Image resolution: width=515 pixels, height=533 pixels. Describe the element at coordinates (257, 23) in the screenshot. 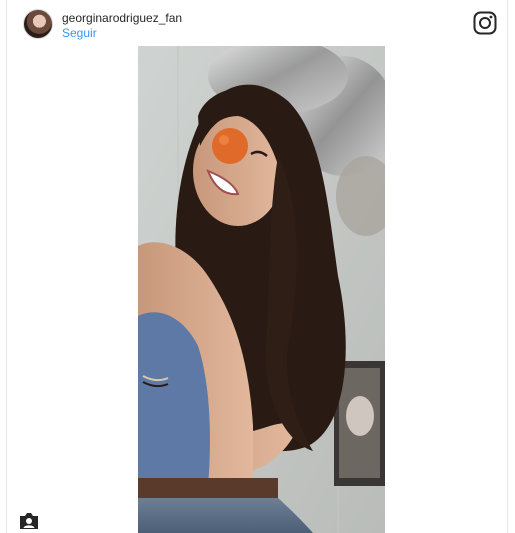

I see `post-header: georginarodriguez_fan Seguir` at that location.